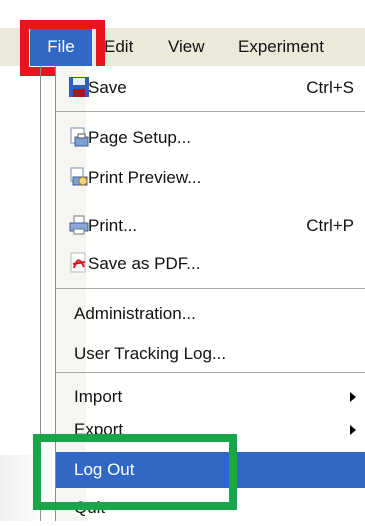 The height and width of the screenshot is (526, 365). Describe the element at coordinates (107, 87) in the screenshot. I see `menu-item-label: Save` at that location.